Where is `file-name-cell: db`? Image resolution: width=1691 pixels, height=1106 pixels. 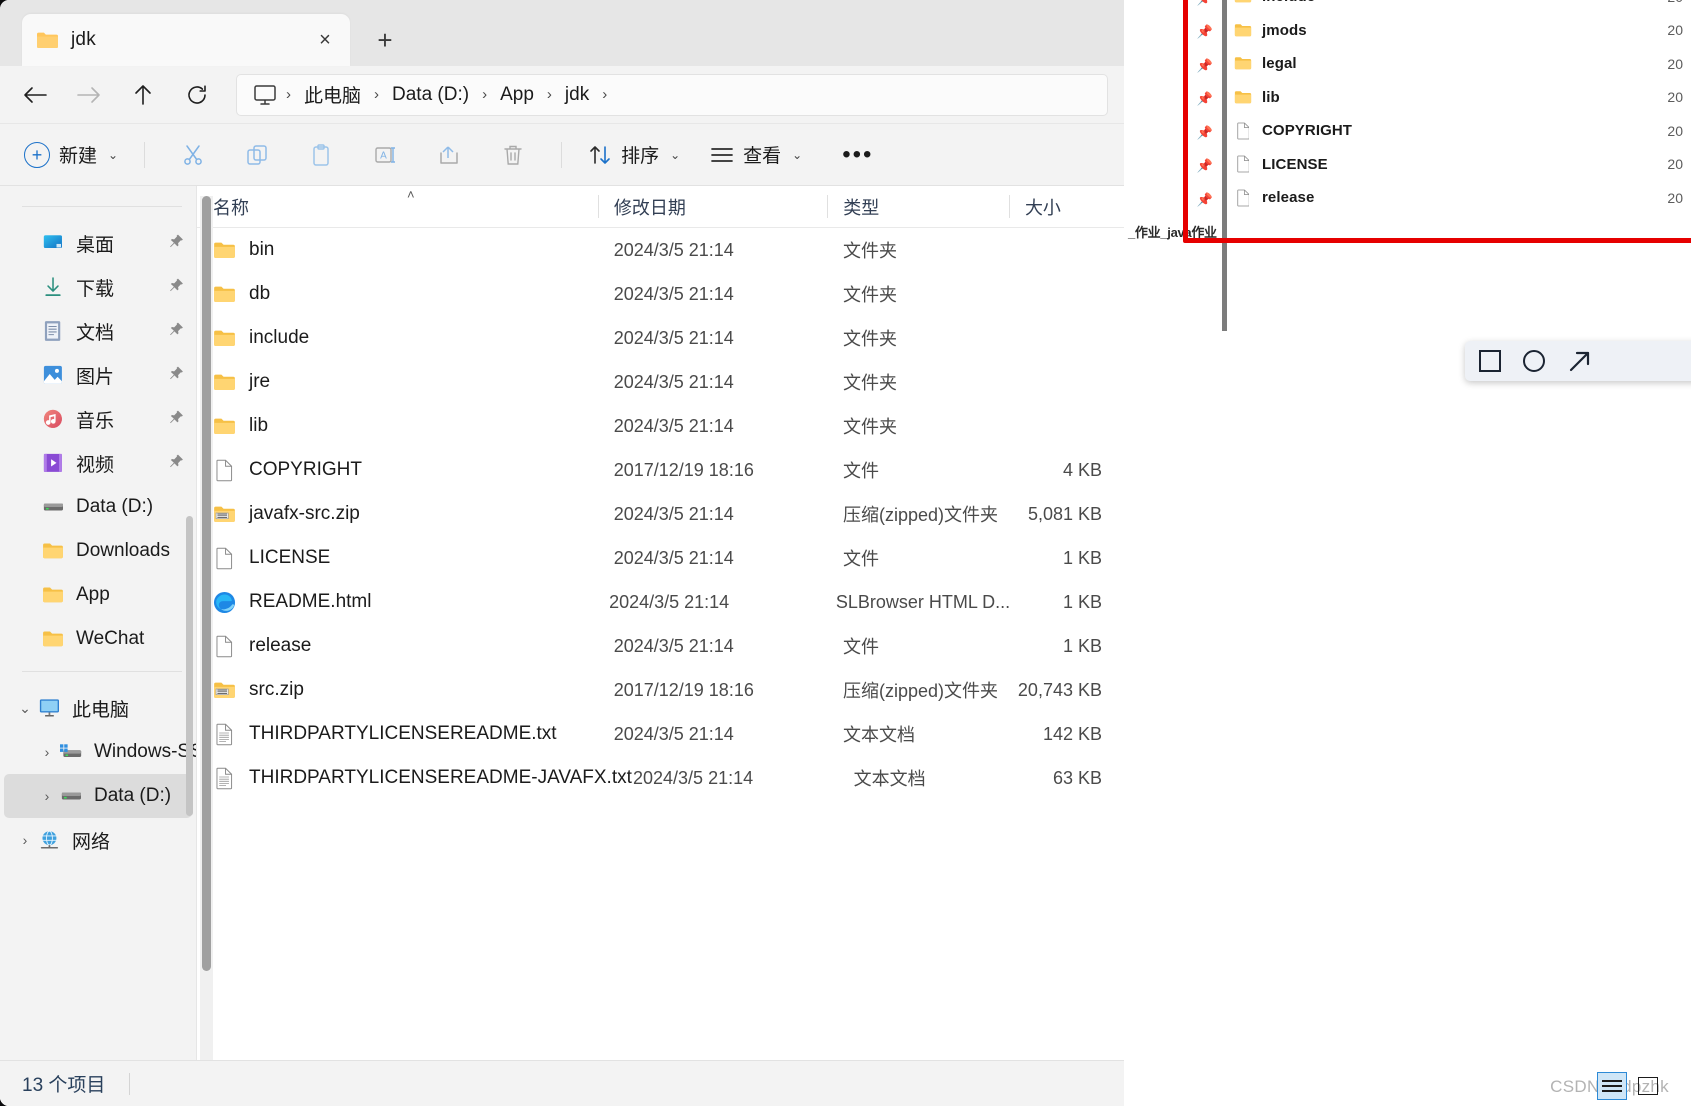
file-name-cell: db is located at coordinates (397, 294).